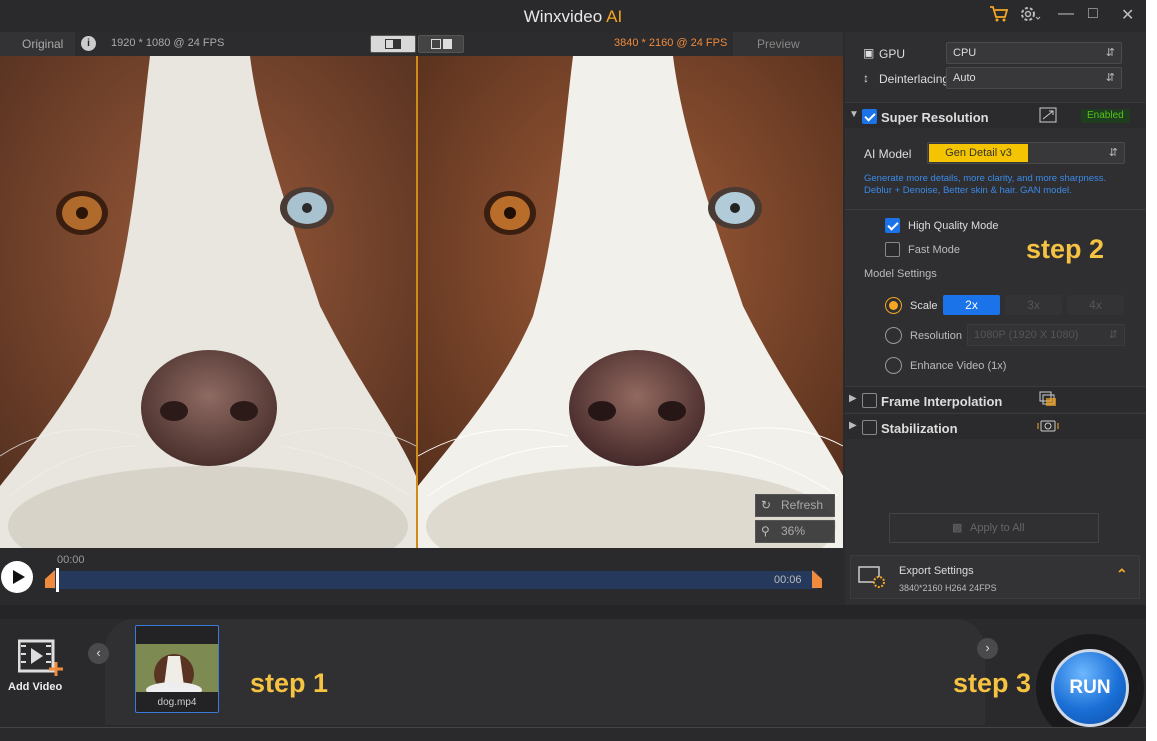  I want to click on compare-icon, so click(1048, 116).